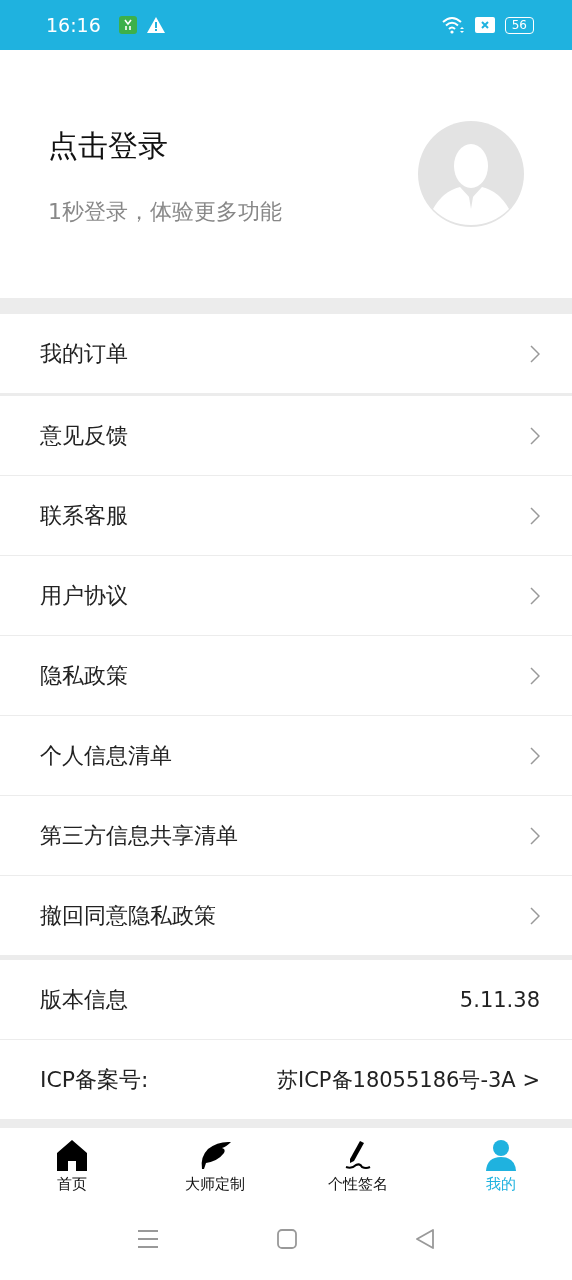  Describe the element at coordinates (155, 25) in the screenshot. I see `warning-icon` at that location.